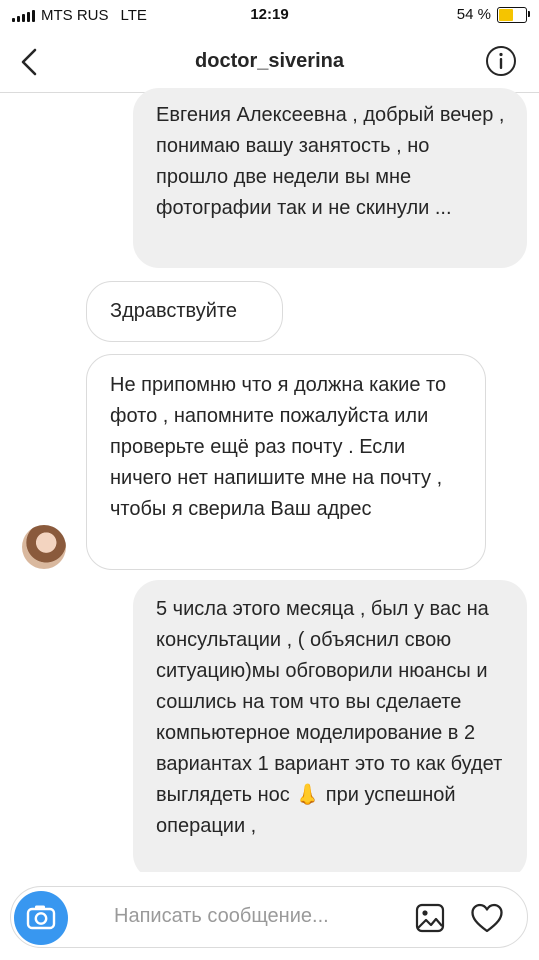 The image size is (539, 960). What do you see at coordinates (493, 14) in the screenshot?
I see `status-right: 54 %` at bounding box center [493, 14].